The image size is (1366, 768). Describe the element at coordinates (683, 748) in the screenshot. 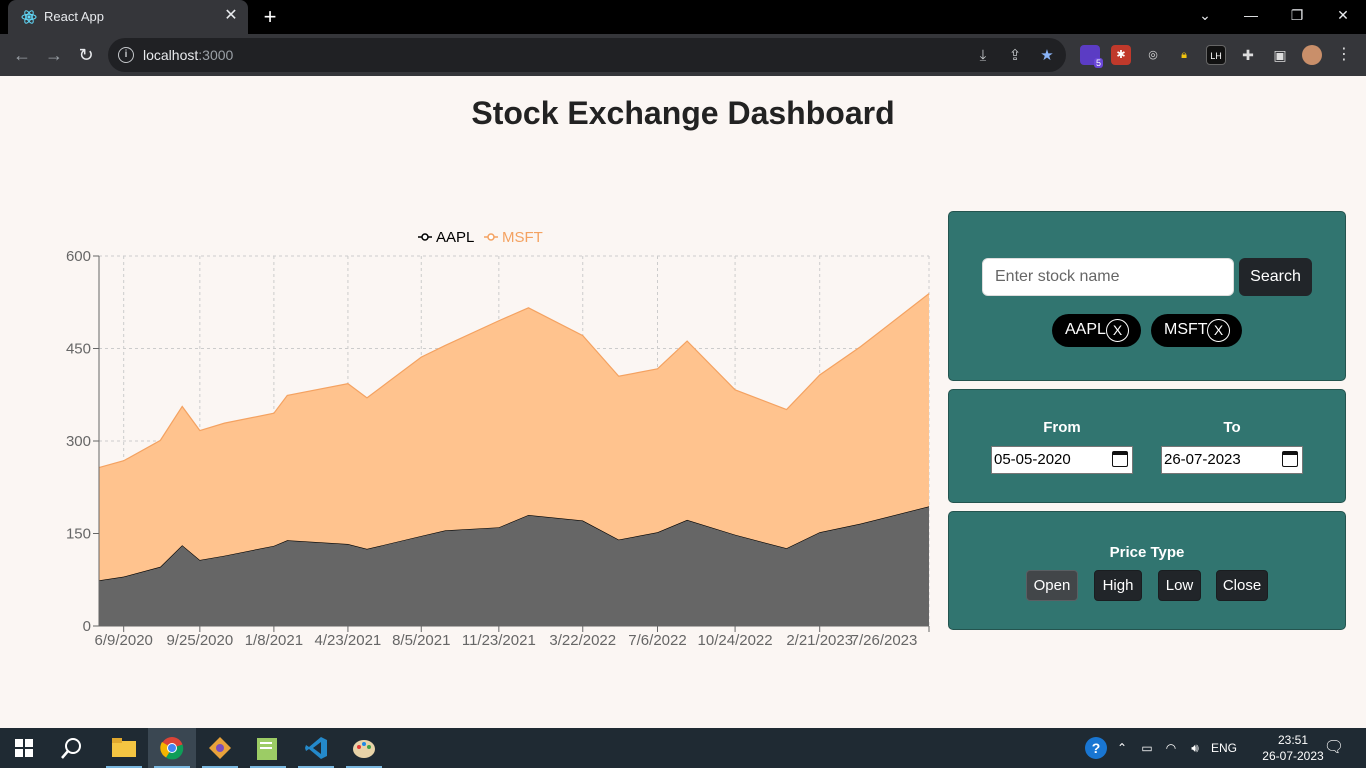

I see `windows-taskbar: ? ⌃ ▭ ◠ 🔊︎ ENG 23:51 26-07-2023 🗨︎` at that location.